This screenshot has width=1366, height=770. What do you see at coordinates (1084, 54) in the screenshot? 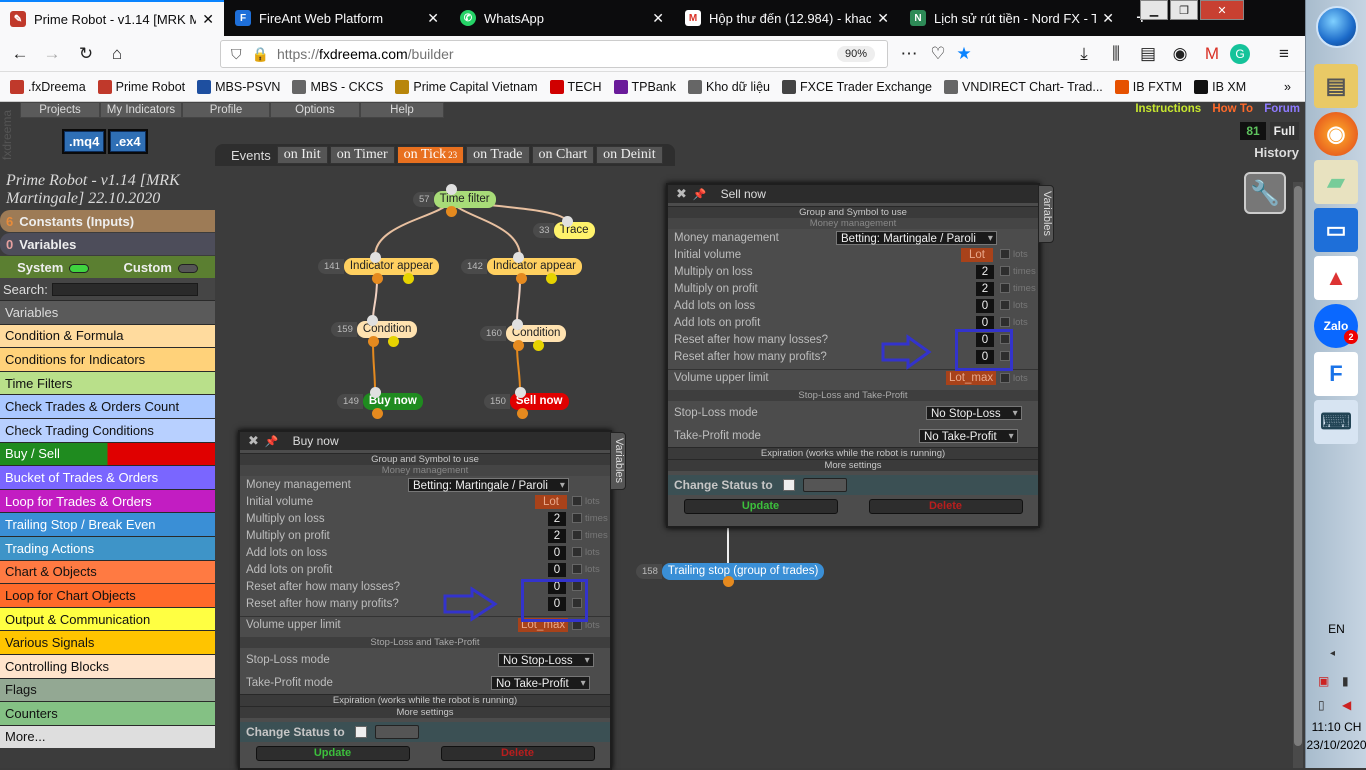
I see `download-icon: ⤓` at bounding box center [1084, 54].